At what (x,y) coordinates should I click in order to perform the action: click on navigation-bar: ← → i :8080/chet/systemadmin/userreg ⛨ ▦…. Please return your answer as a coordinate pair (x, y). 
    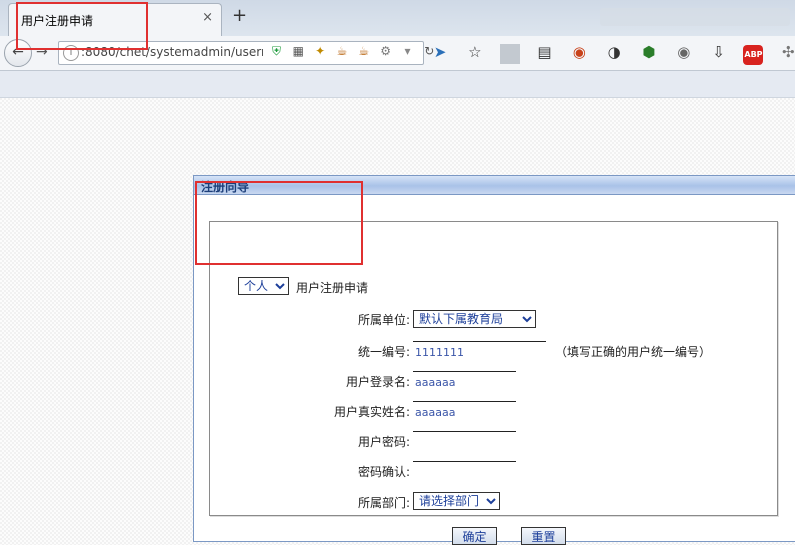
    Looking at the image, I should click on (397, 53).